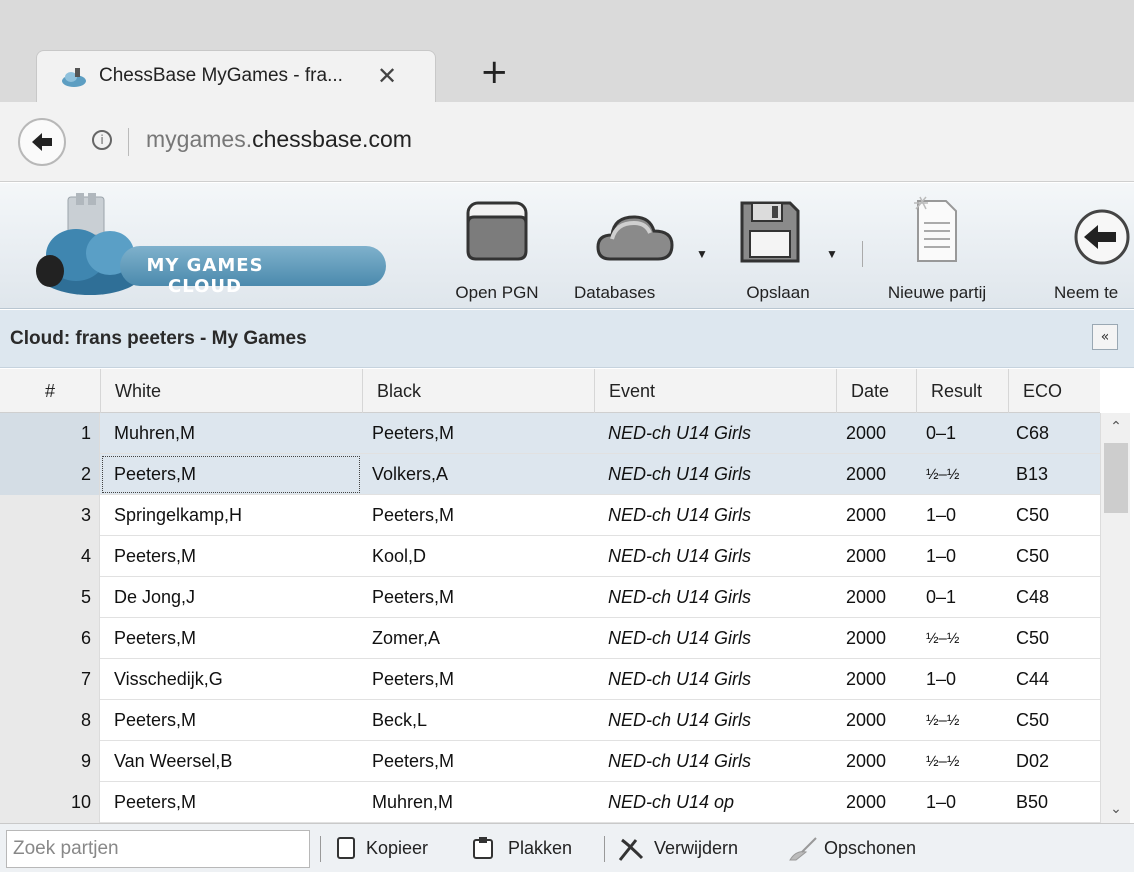  What do you see at coordinates (173, 761) in the screenshot?
I see `cell-white: Van Weersel,B` at bounding box center [173, 761].